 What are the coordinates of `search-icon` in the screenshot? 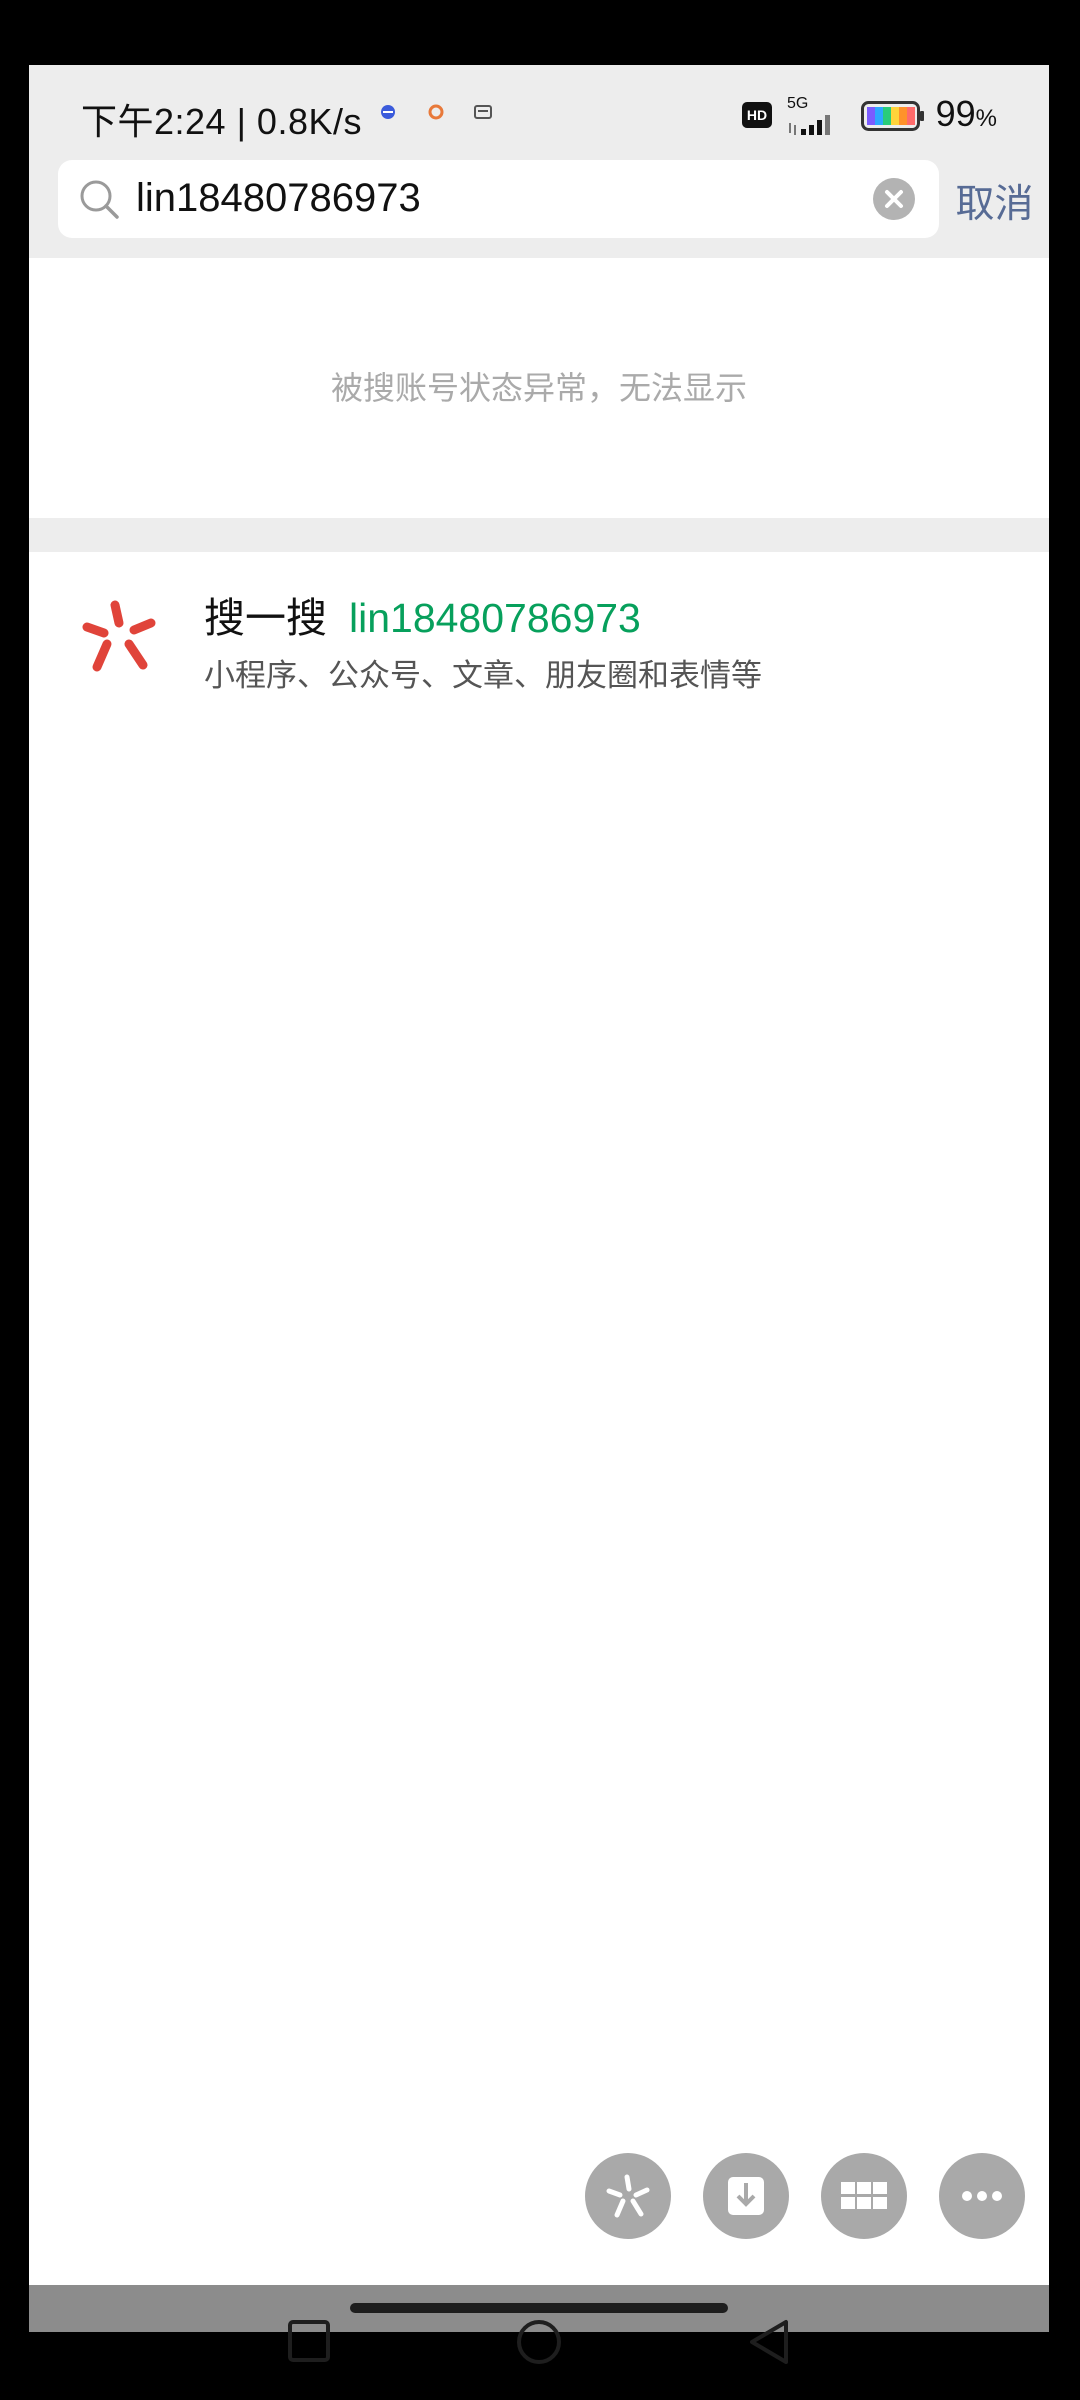 It's located at (99, 199).